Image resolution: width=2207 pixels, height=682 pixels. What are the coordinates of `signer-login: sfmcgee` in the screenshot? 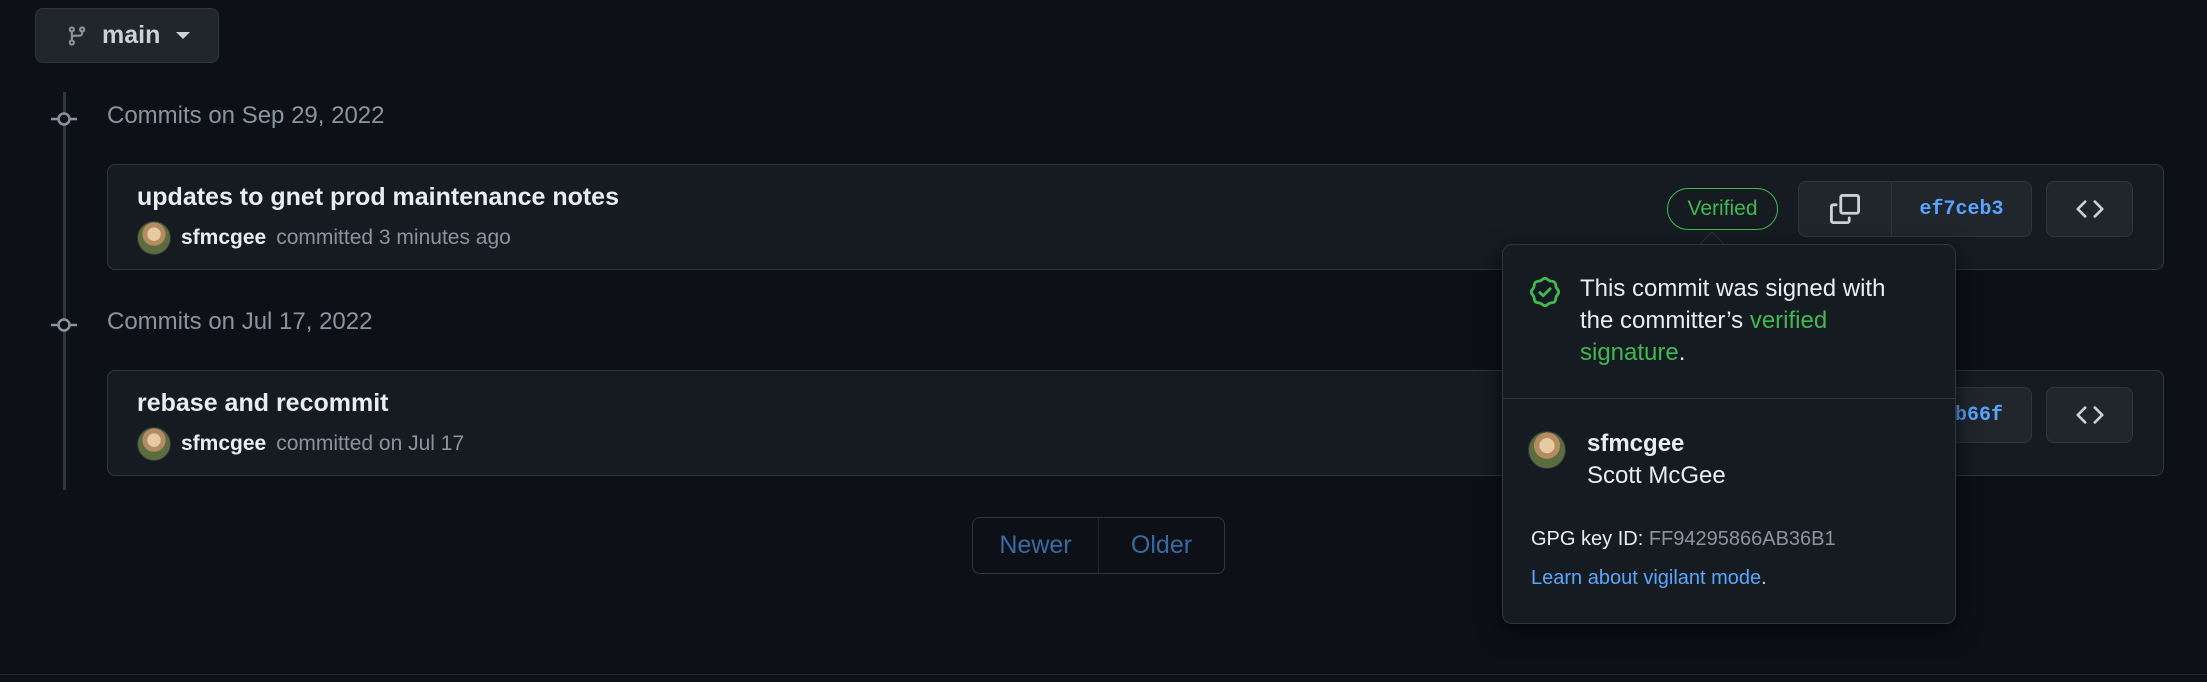 It's located at (1635, 444).